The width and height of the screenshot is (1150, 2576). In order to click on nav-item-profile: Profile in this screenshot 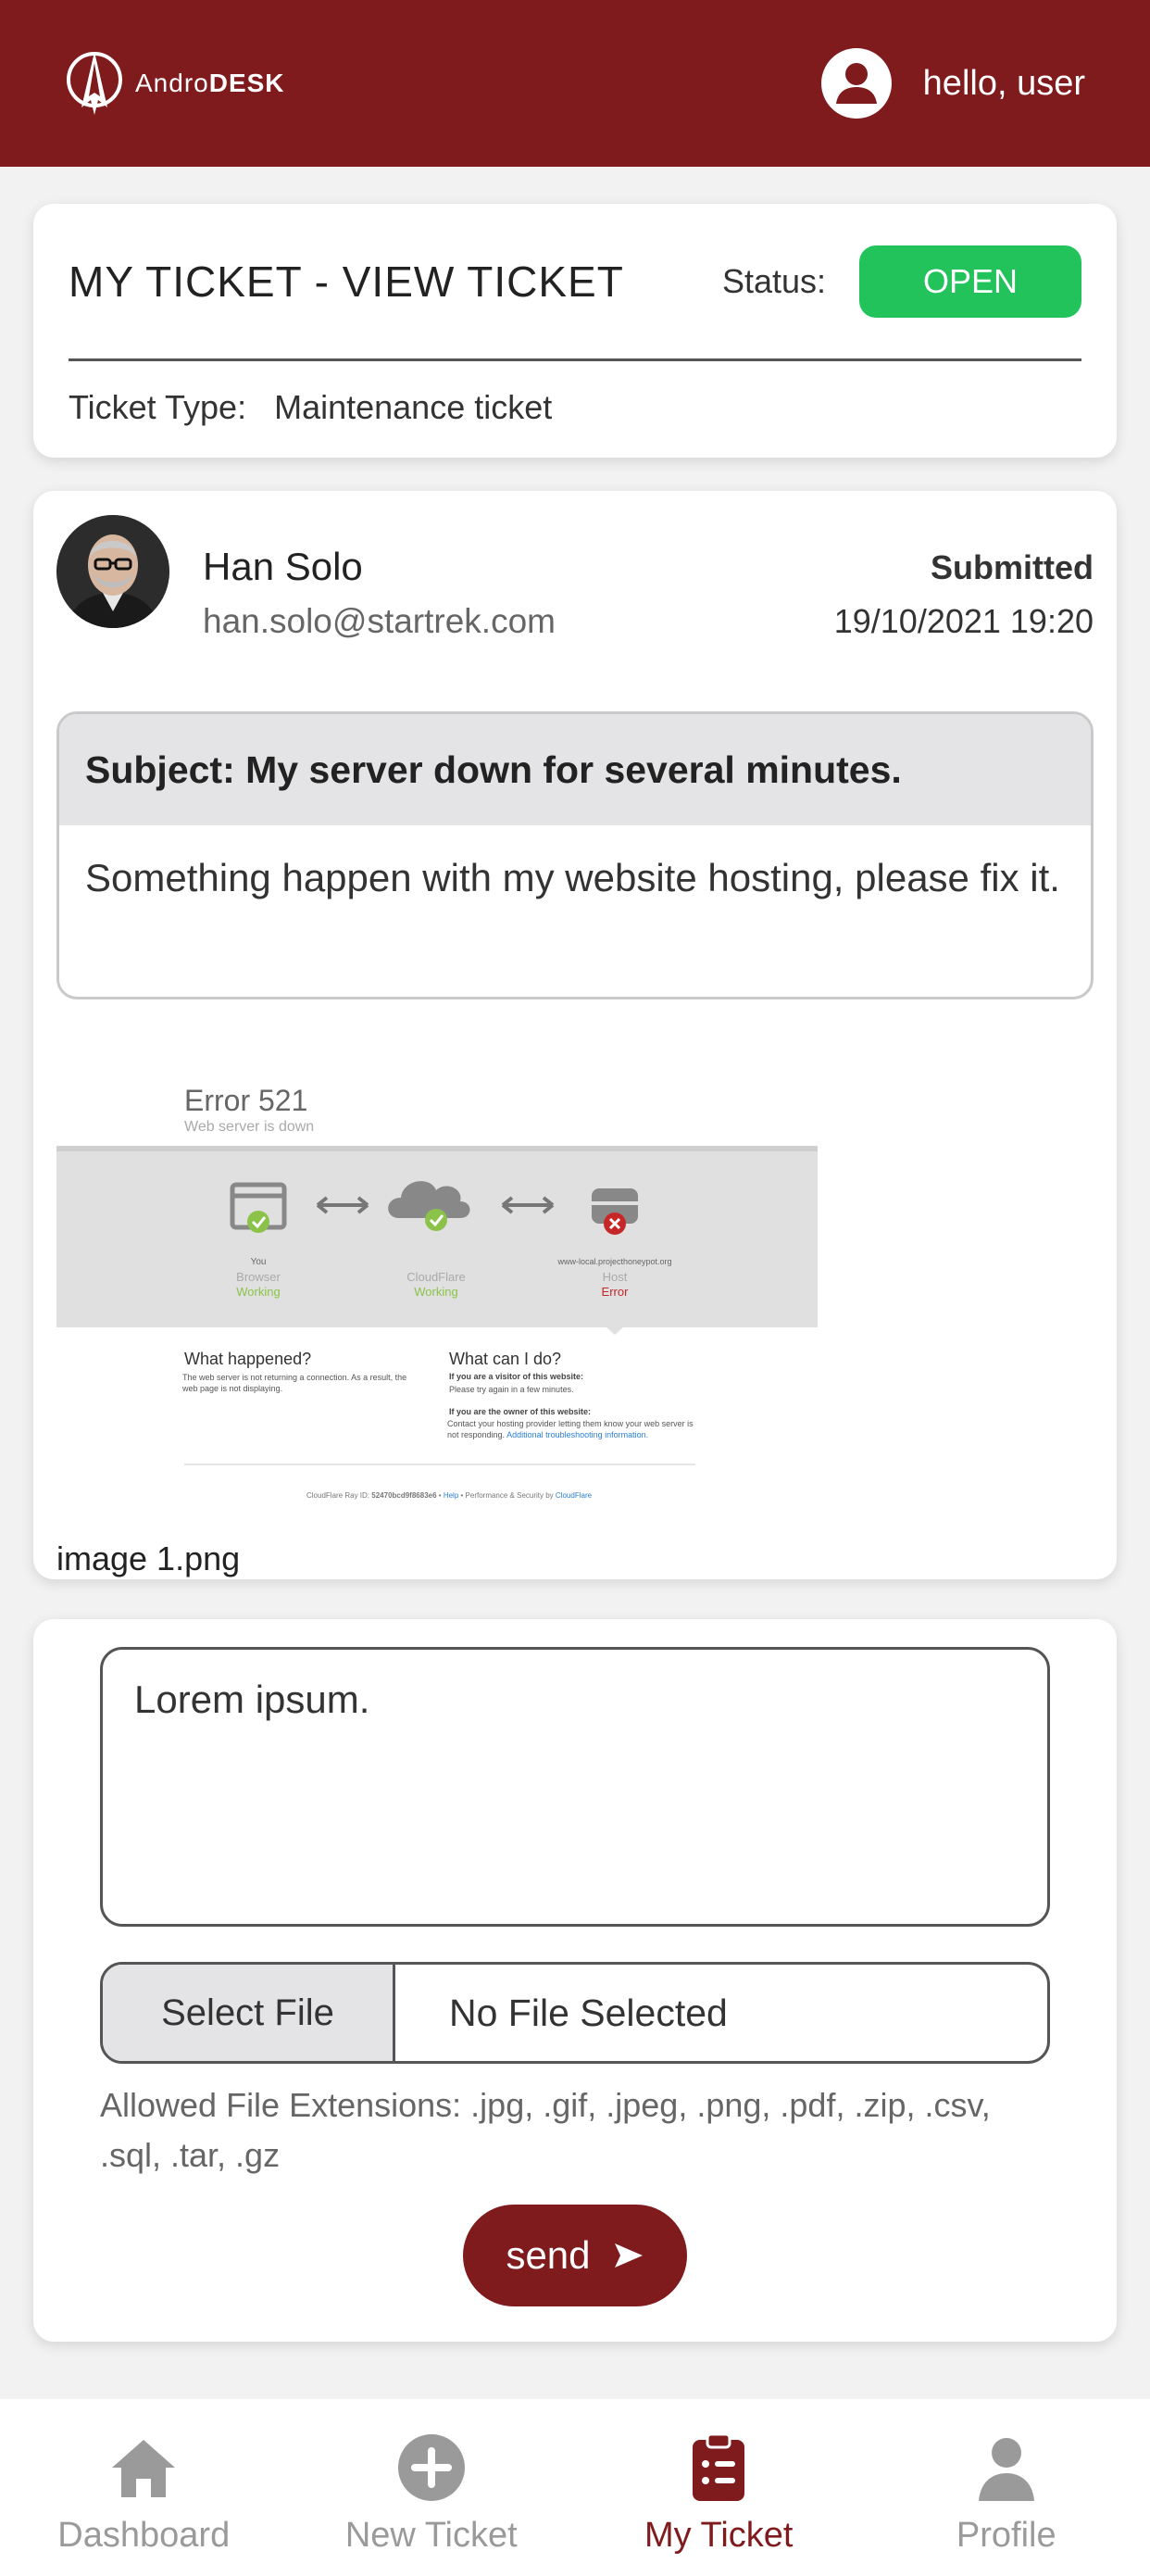, I will do `click(1006, 2487)`.